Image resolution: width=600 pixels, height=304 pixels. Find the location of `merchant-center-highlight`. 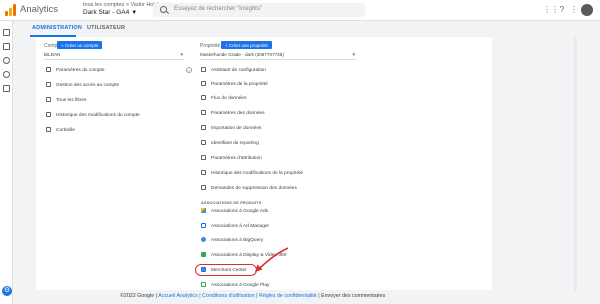

merchant-center-highlight is located at coordinates (226, 270).